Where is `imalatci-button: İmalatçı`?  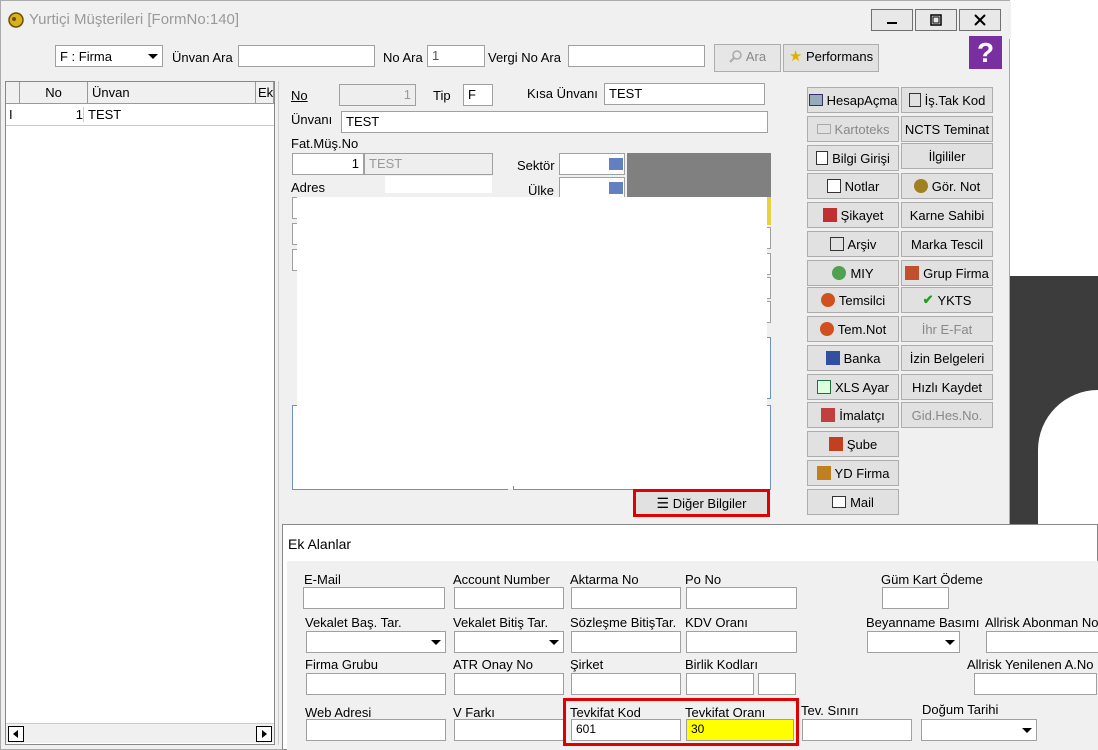
imalatci-button: İmalatçı is located at coordinates (853, 415).